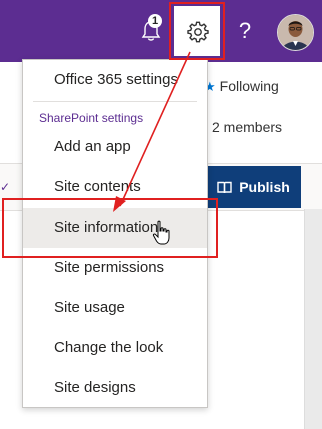  What do you see at coordinates (161, 232) in the screenshot?
I see `hand-cursor-icon` at bounding box center [161, 232].